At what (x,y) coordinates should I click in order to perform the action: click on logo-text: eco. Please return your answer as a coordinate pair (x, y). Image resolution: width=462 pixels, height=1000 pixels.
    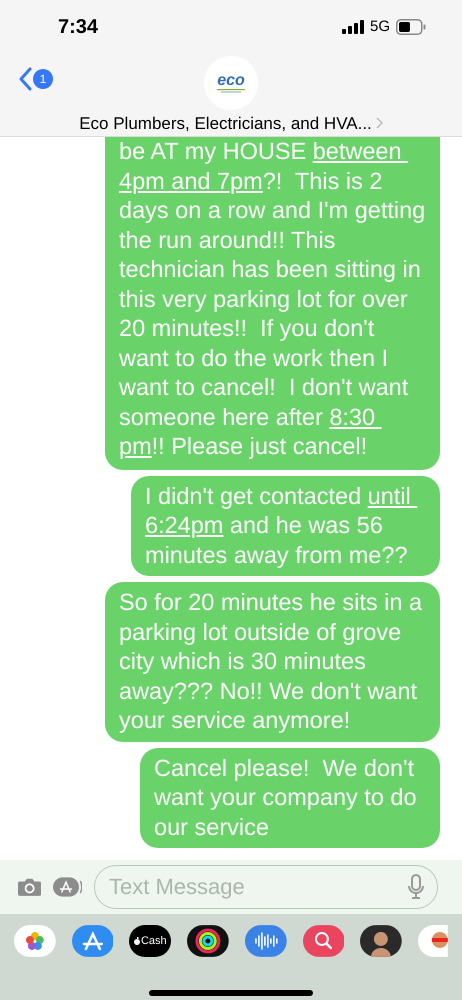
    Looking at the image, I should click on (231, 80).